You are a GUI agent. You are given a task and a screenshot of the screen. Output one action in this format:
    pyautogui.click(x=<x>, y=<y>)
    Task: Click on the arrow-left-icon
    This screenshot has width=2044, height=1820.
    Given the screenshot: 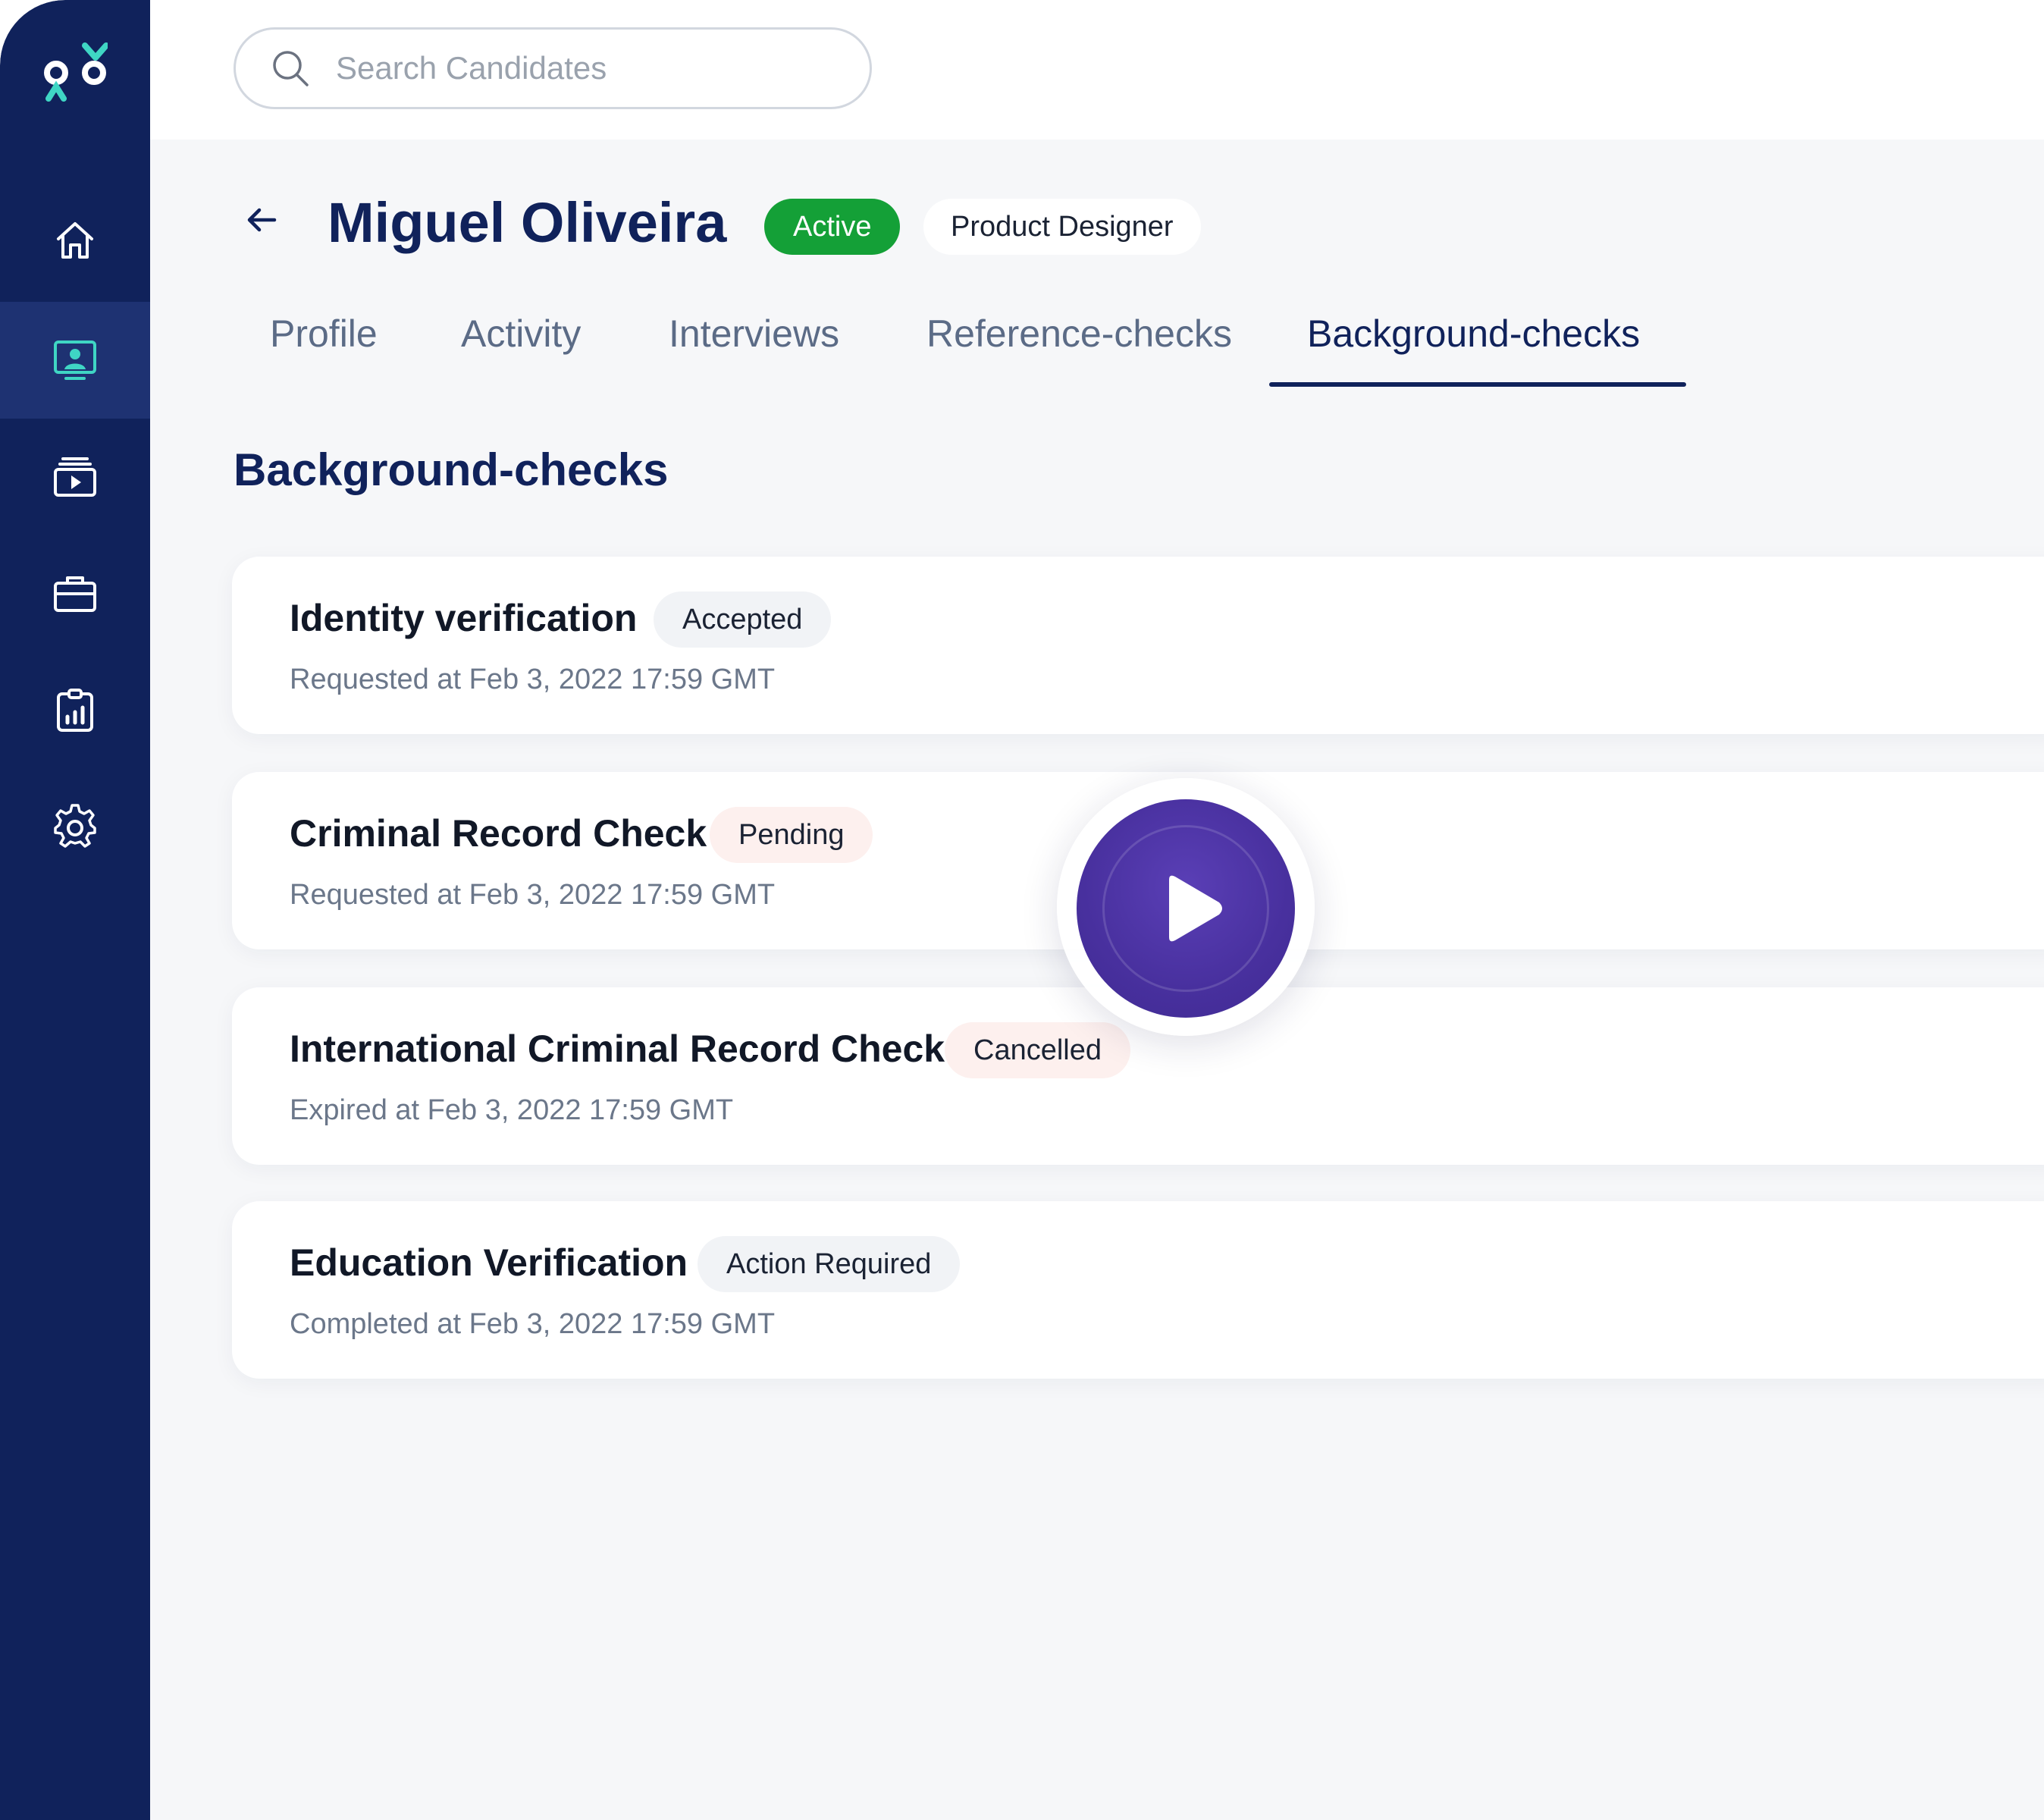 What is the action you would take?
    pyautogui.click(x=262, y=220)
    